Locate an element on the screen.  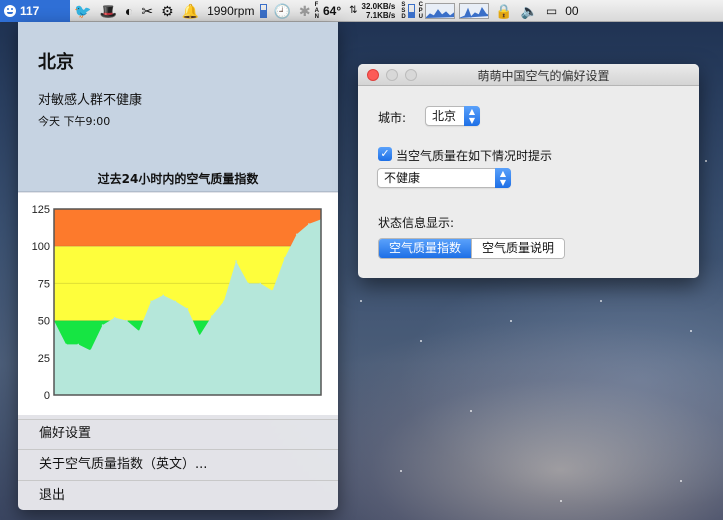
city-select-value: 北京 is located at coordinates (444, 116).